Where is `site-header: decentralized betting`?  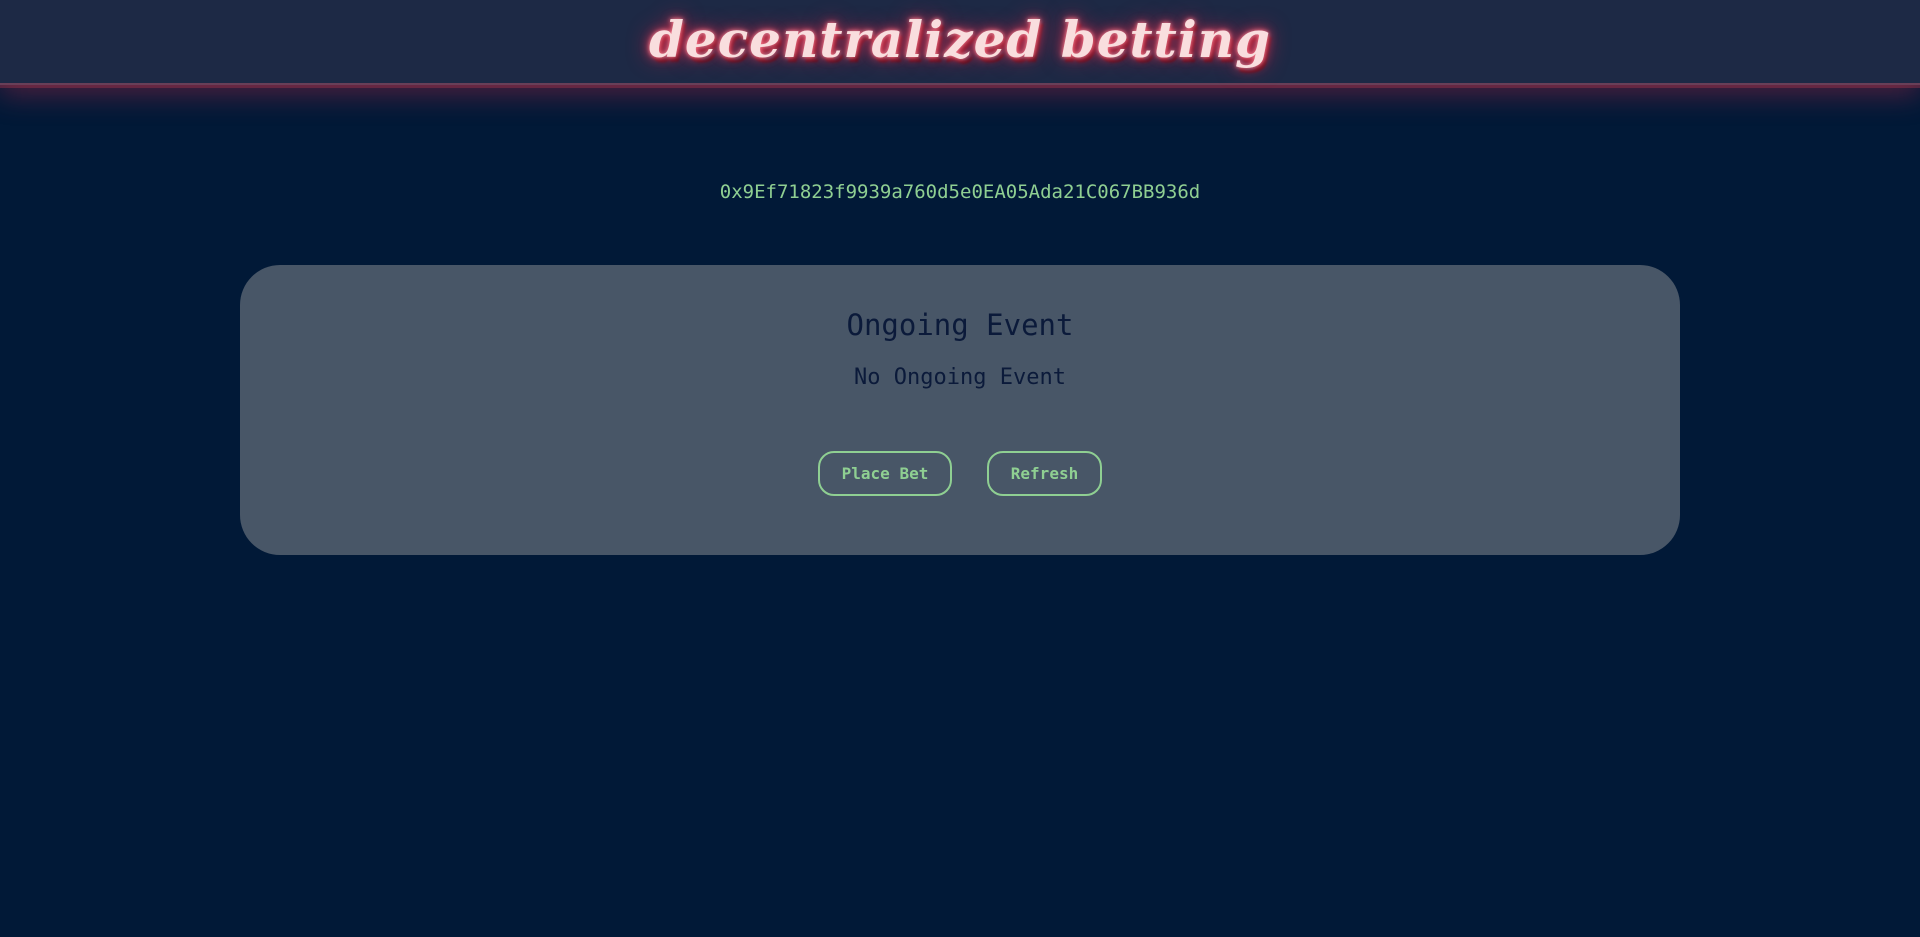 site-header: decentralized betting is located at coordinates (960, 42).